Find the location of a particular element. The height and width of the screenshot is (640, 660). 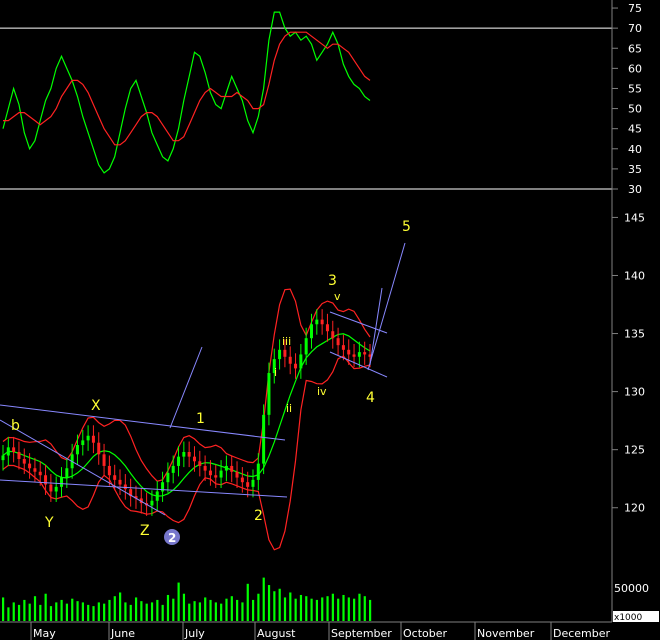

wave-marker-number: 2 is located at coordinates (172, 538).